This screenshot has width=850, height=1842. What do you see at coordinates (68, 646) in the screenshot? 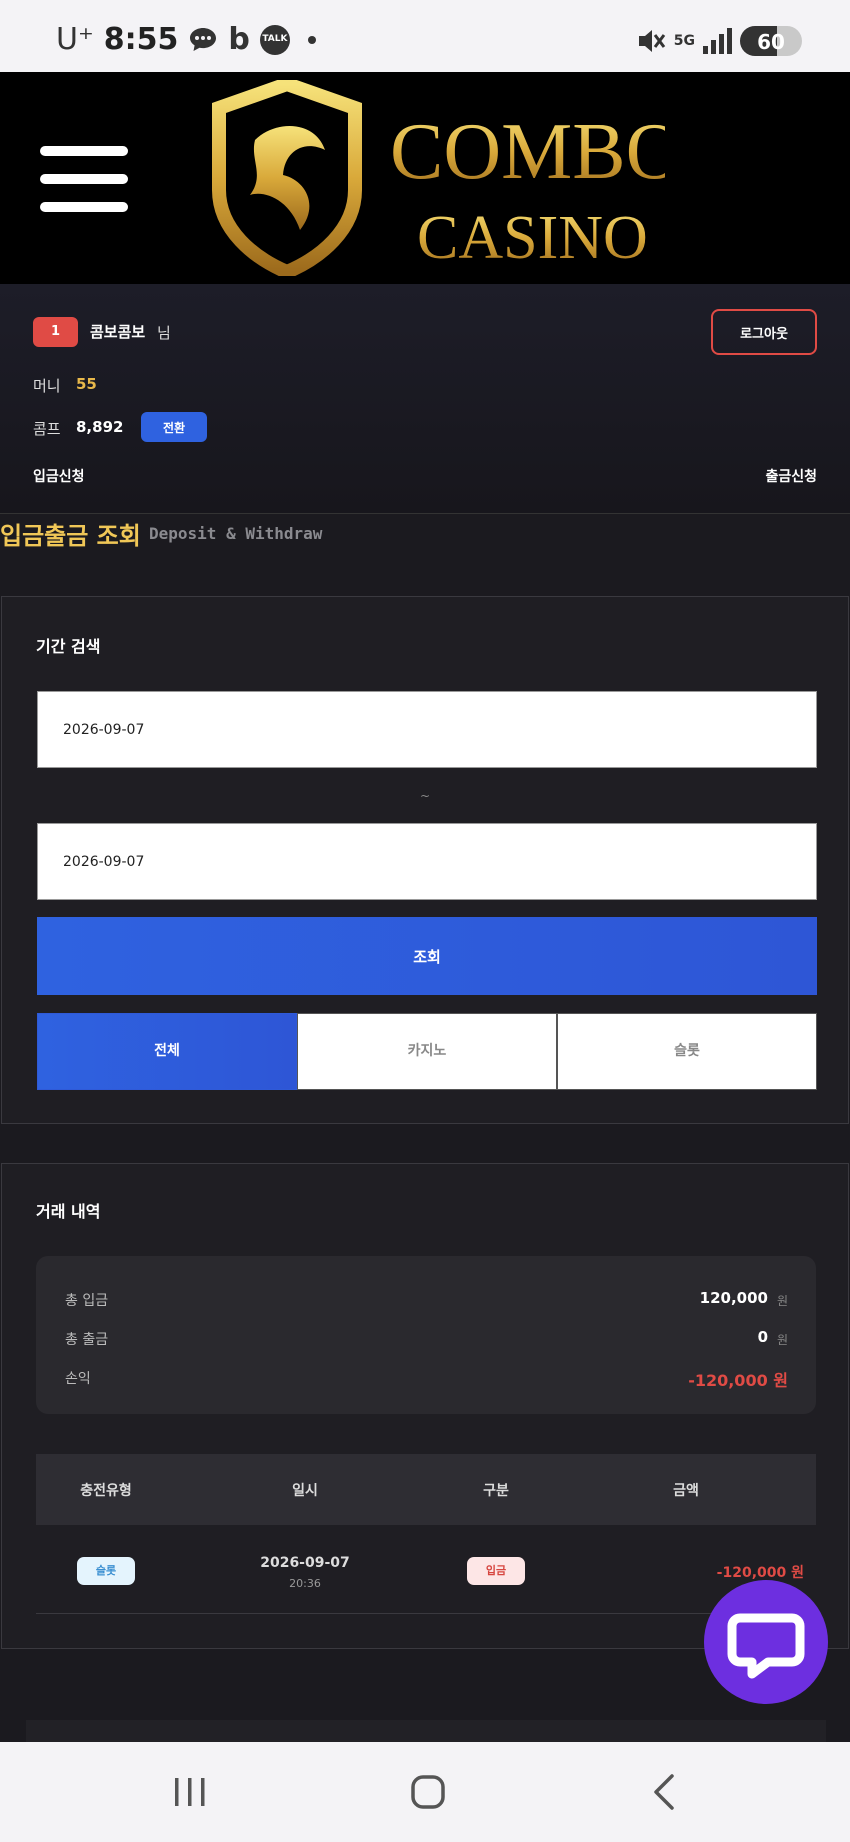
I see `period-search-title: 기간 검색` at bounding box center [68, 646].